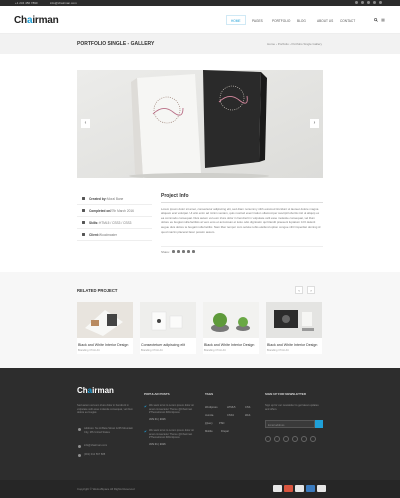 Image resolution: width=400 pixels, height=498 pixels. What do you see at coordinates (97, 290) in the screenshot?
I see `related-heading: RELATED PROJECT` at bounding box center [97, 290].